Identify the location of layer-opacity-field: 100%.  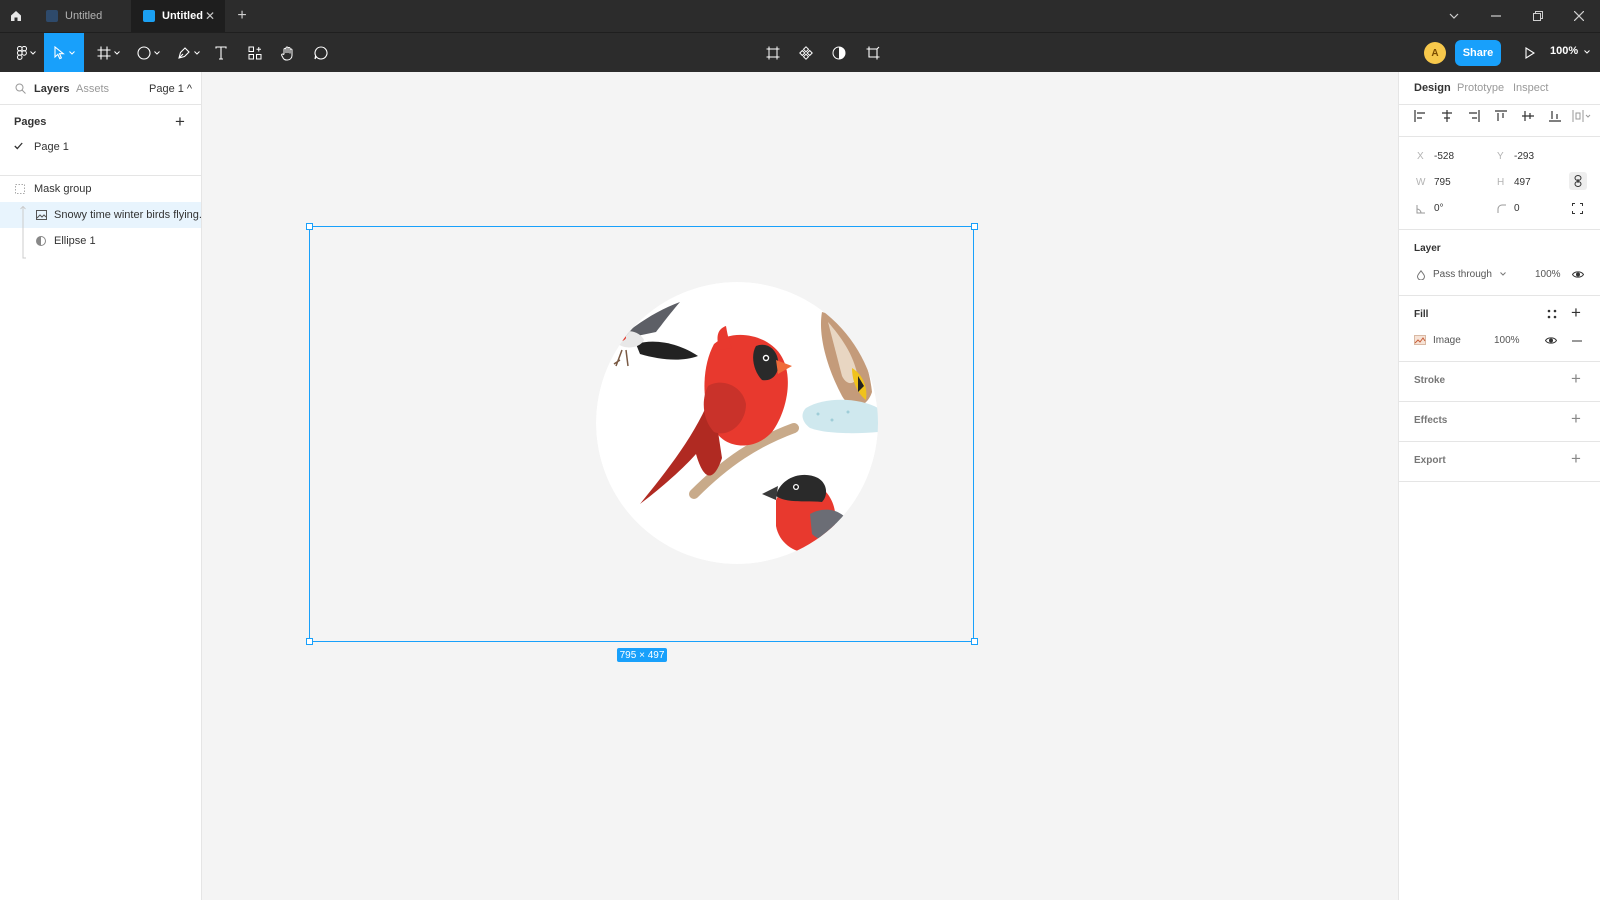
(1548, 274).